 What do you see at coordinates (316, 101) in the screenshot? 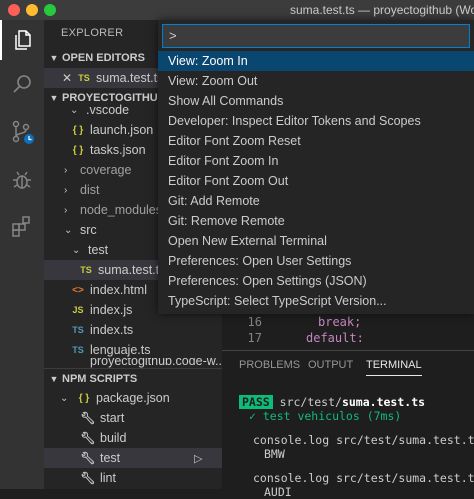
I see `palette-item: Show All Commands` at bounding box center [316, 101].